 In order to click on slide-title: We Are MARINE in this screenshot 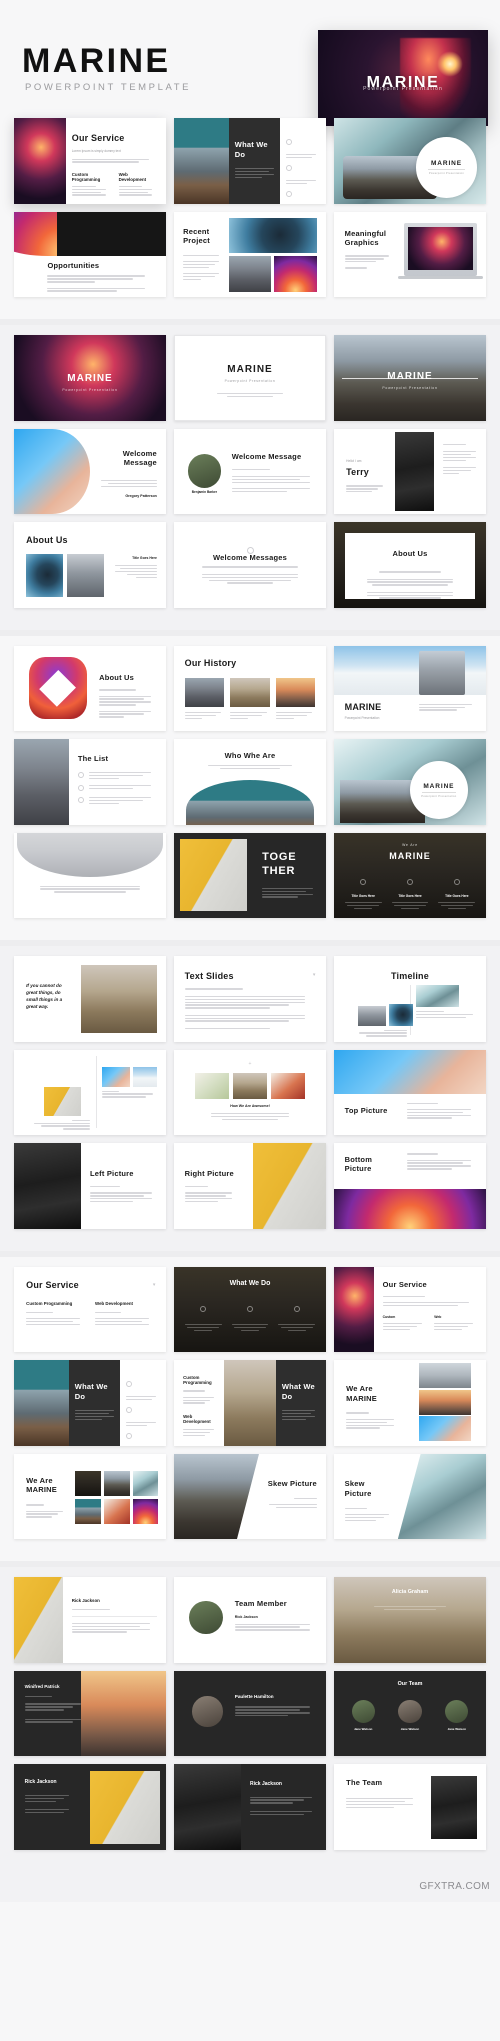, I will do `click(361, 1393)`.